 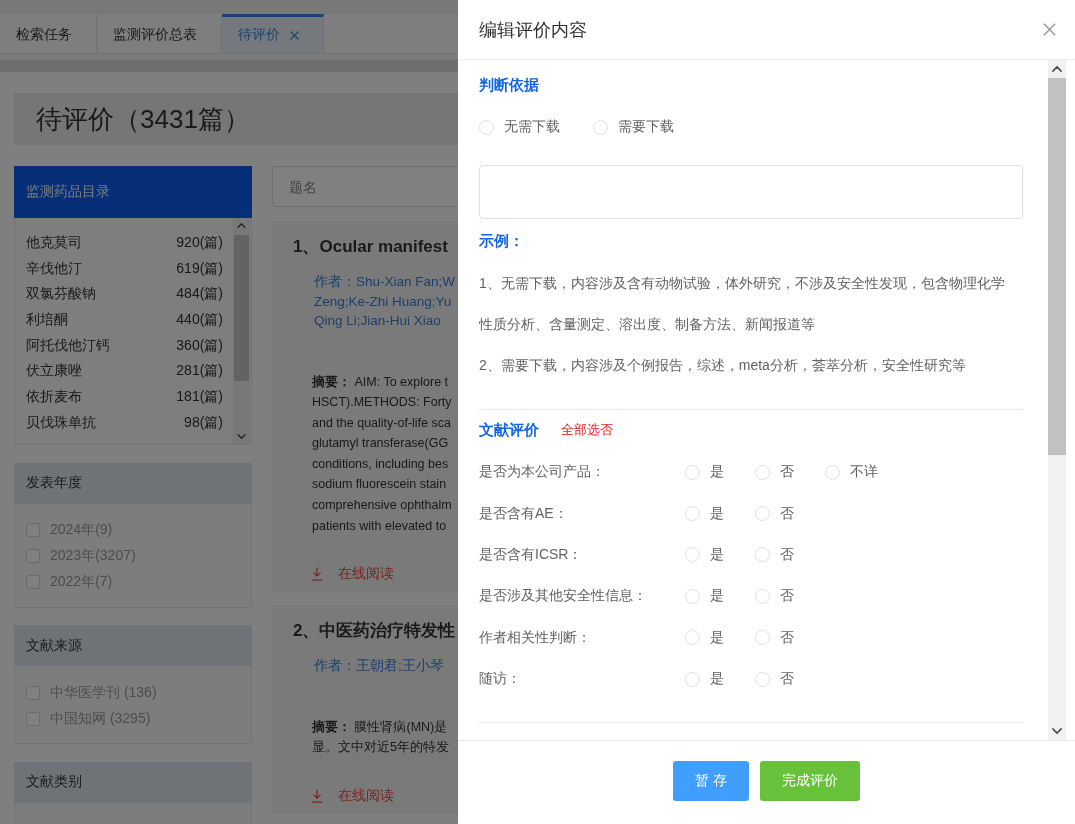 I want to click on drug-name: 贝伐珠单抗, so click(x=61, y=422).